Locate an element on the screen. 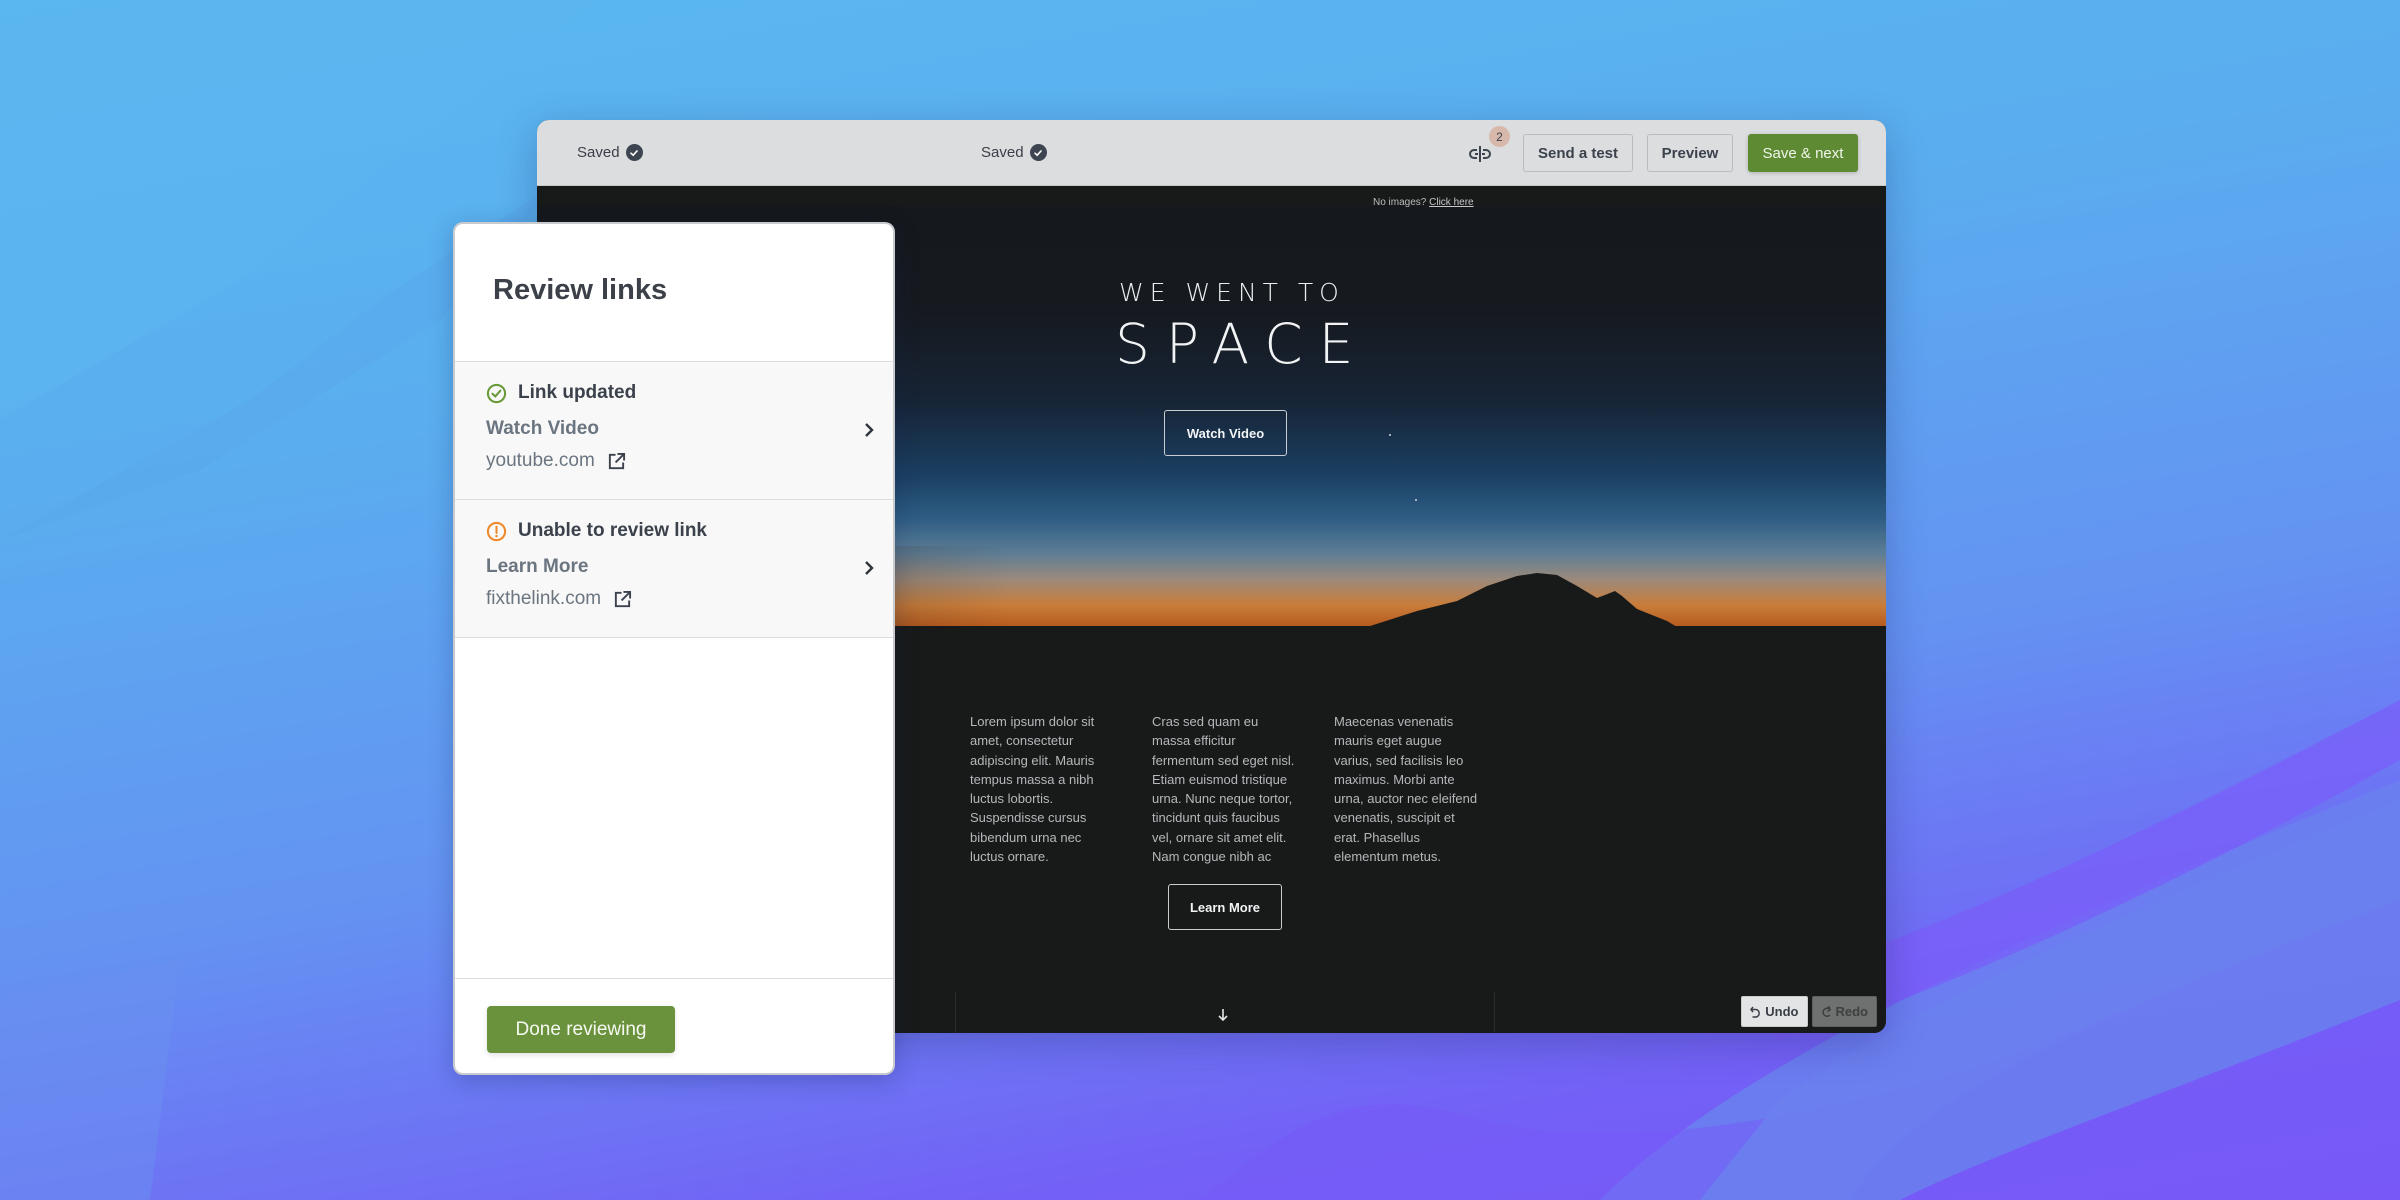 This screenshot has height=1200, width=2400. hero-title: SPACE is located at coordinates (1242, 344).